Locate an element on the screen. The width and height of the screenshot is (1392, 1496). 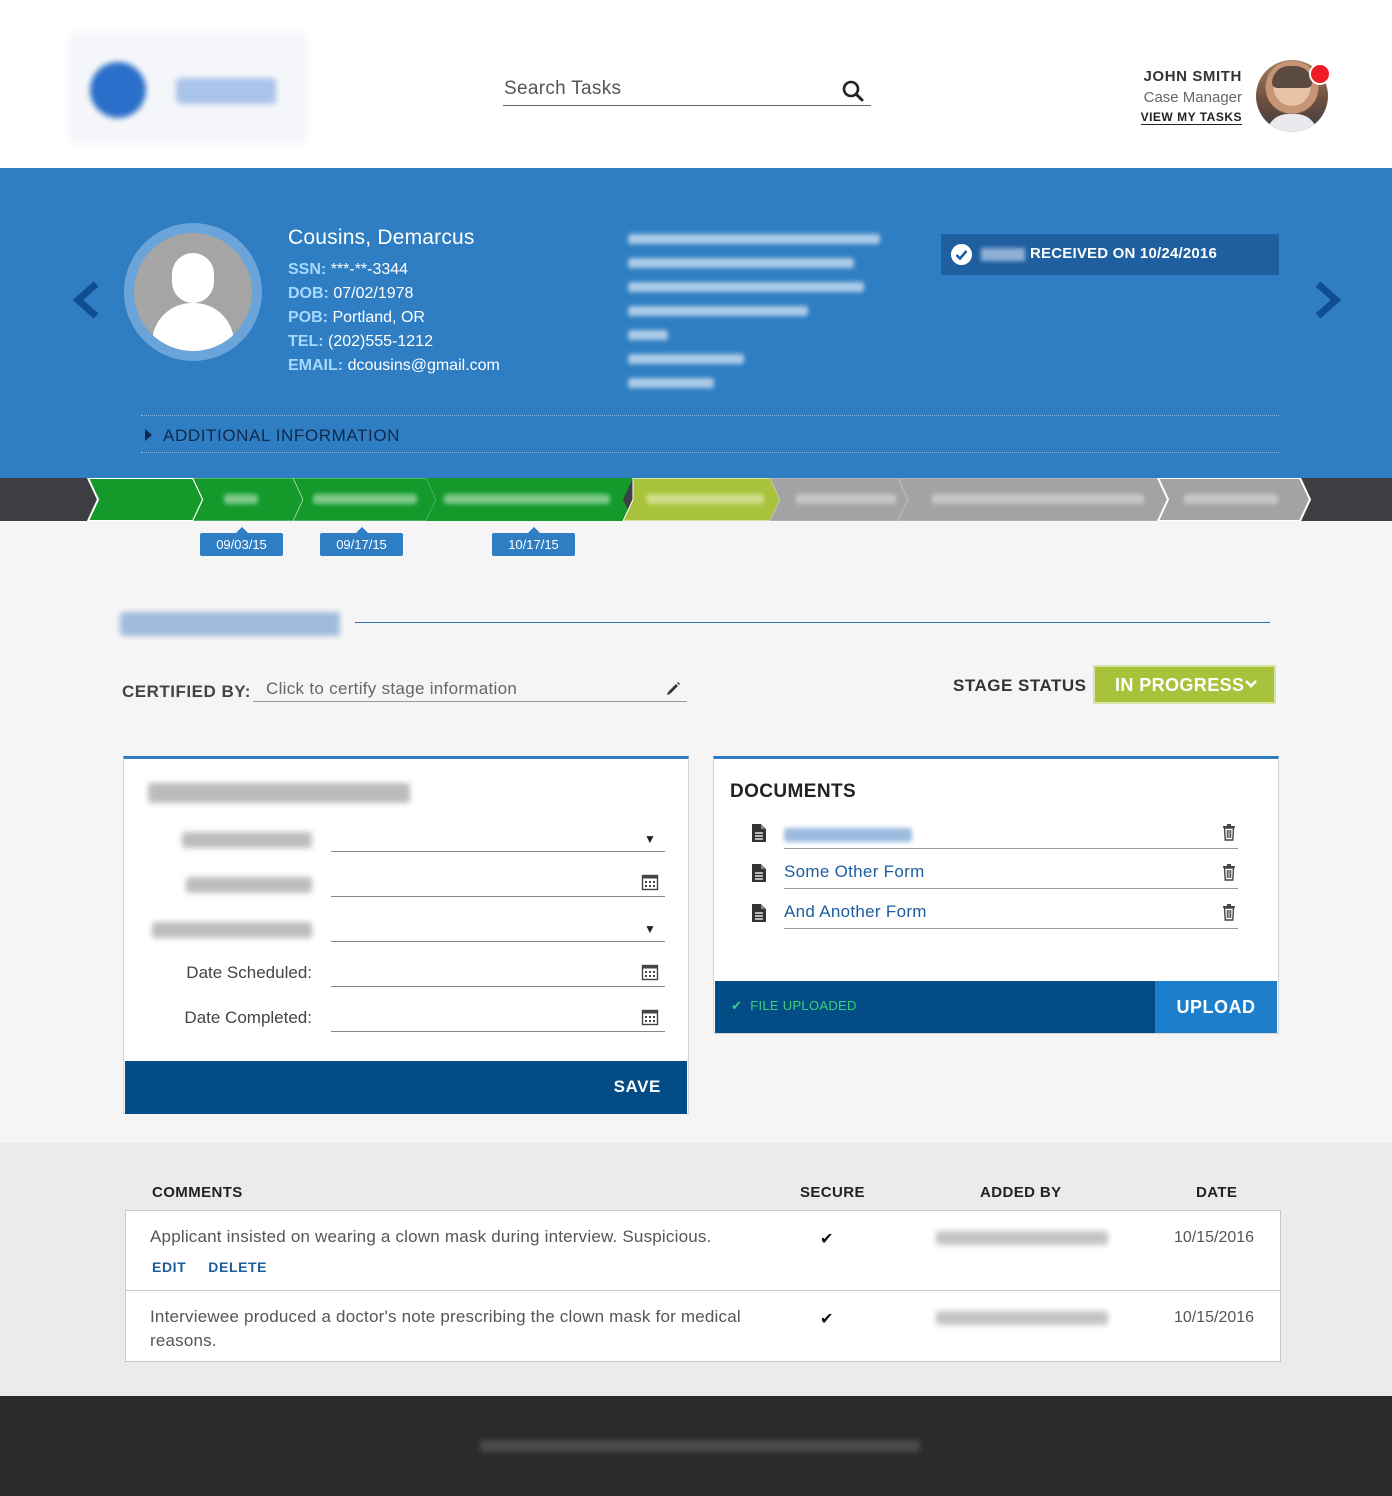
save-button: SAVE is located at coordinates (637, 1087).